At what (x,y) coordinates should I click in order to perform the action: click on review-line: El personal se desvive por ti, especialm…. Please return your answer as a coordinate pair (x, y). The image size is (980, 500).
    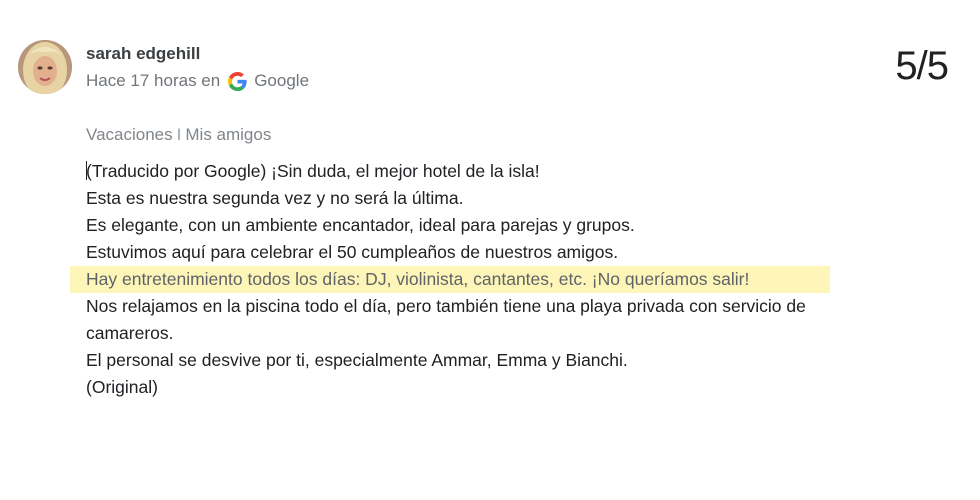
    Looking at the image, I should click on (357, 360).